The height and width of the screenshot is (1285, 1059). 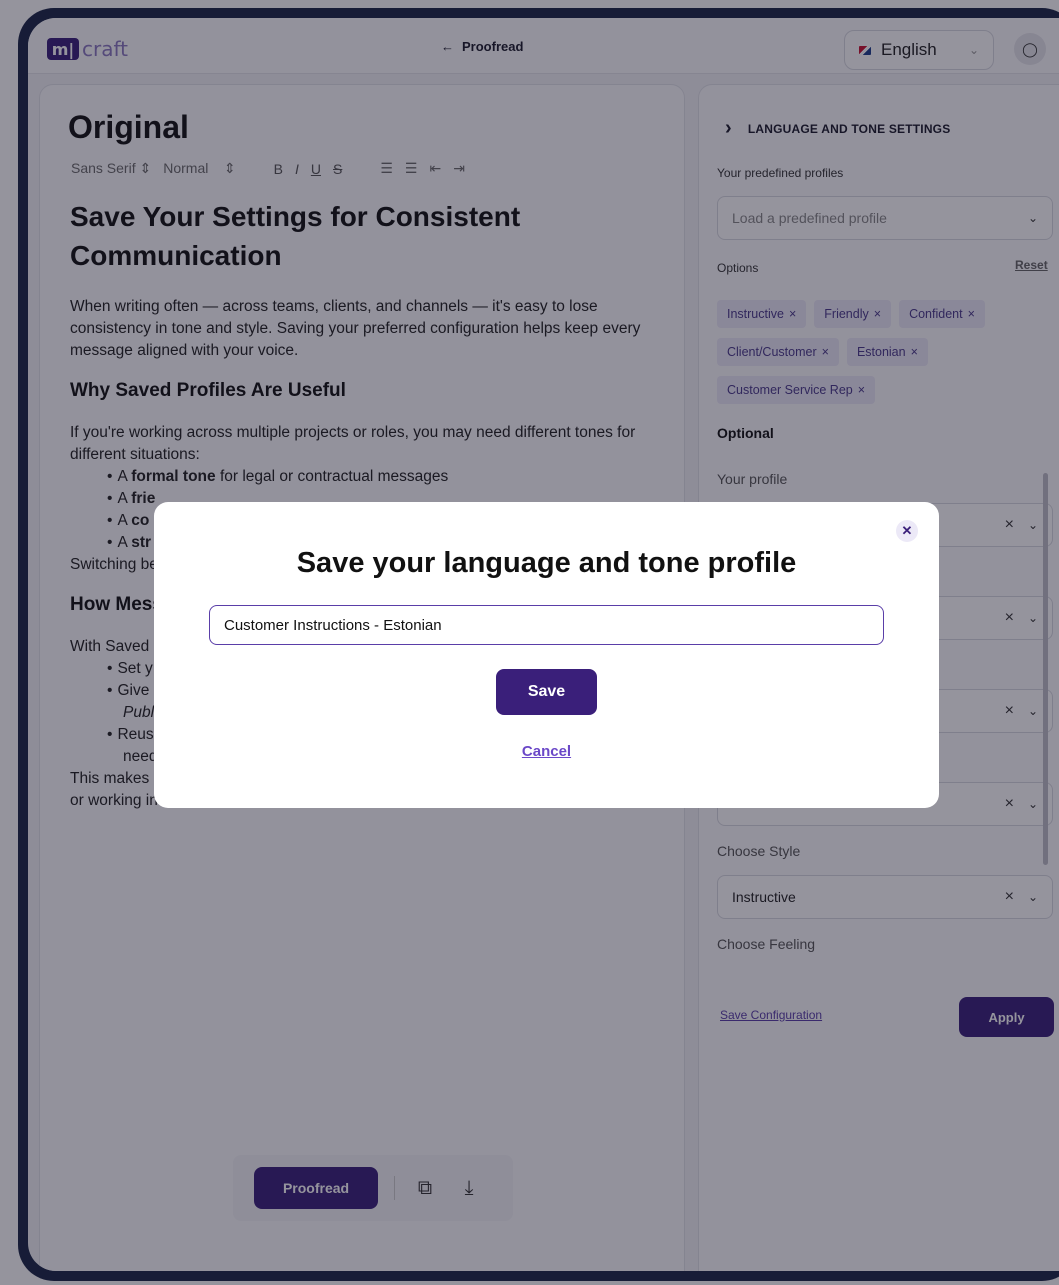 What do you see at coordinates (546, 751) in the screenshot?
I see `cancel-link: Cancel` at bounding box center [546, 751].